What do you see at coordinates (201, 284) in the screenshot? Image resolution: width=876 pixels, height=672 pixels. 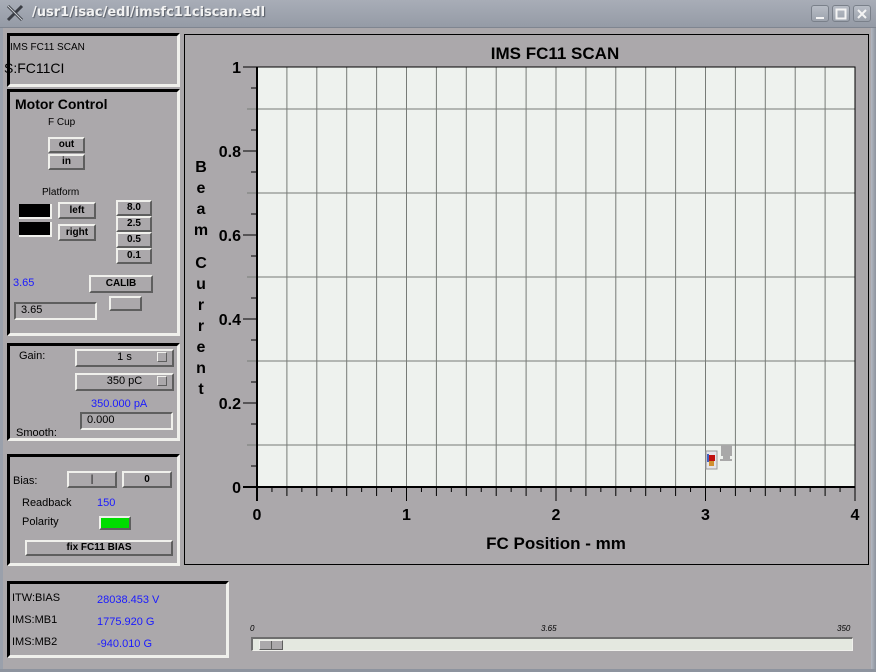 I see `y-axis-label-letter: u` at bounding box center [201, 284].